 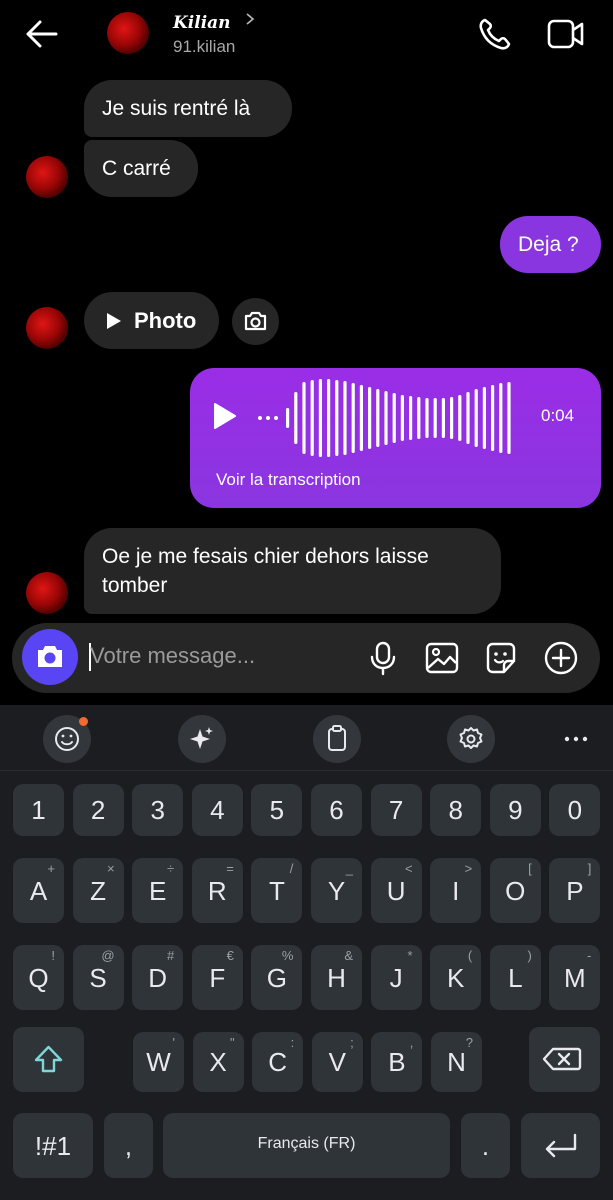 I want to click on key-p: ] P, so click(x=575, y=890).